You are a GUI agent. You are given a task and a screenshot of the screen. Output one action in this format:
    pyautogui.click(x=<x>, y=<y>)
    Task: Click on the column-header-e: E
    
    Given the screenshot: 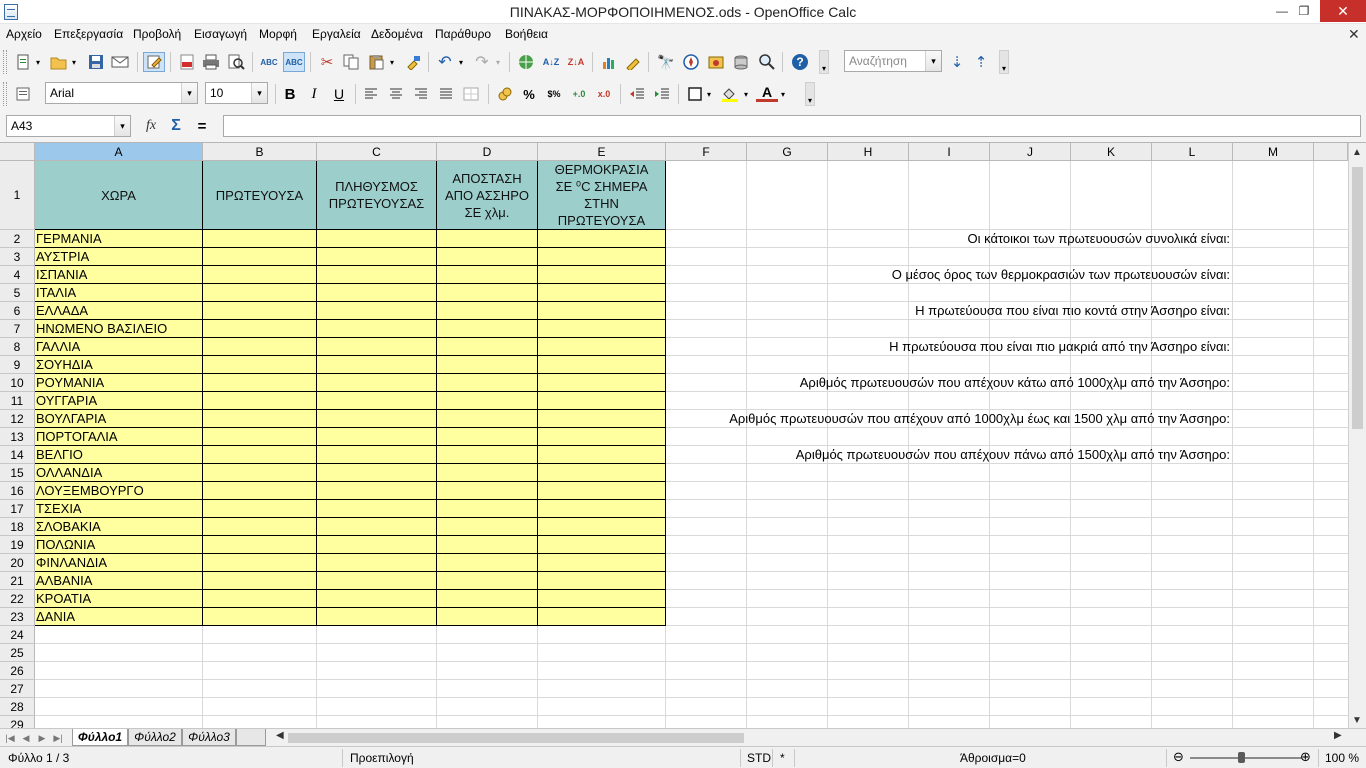 What is the action you would take?
    pyautogui.click(x=602, y=152)
    